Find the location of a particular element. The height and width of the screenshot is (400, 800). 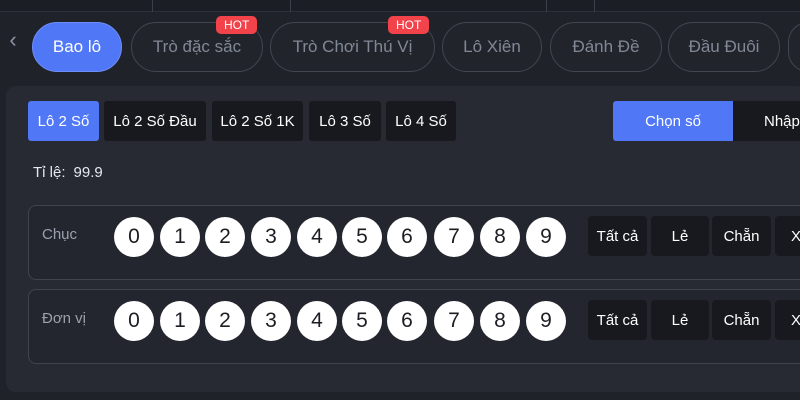

subtab-lo-3-so: Lô 3 Số is located at coordinates (345, 121).